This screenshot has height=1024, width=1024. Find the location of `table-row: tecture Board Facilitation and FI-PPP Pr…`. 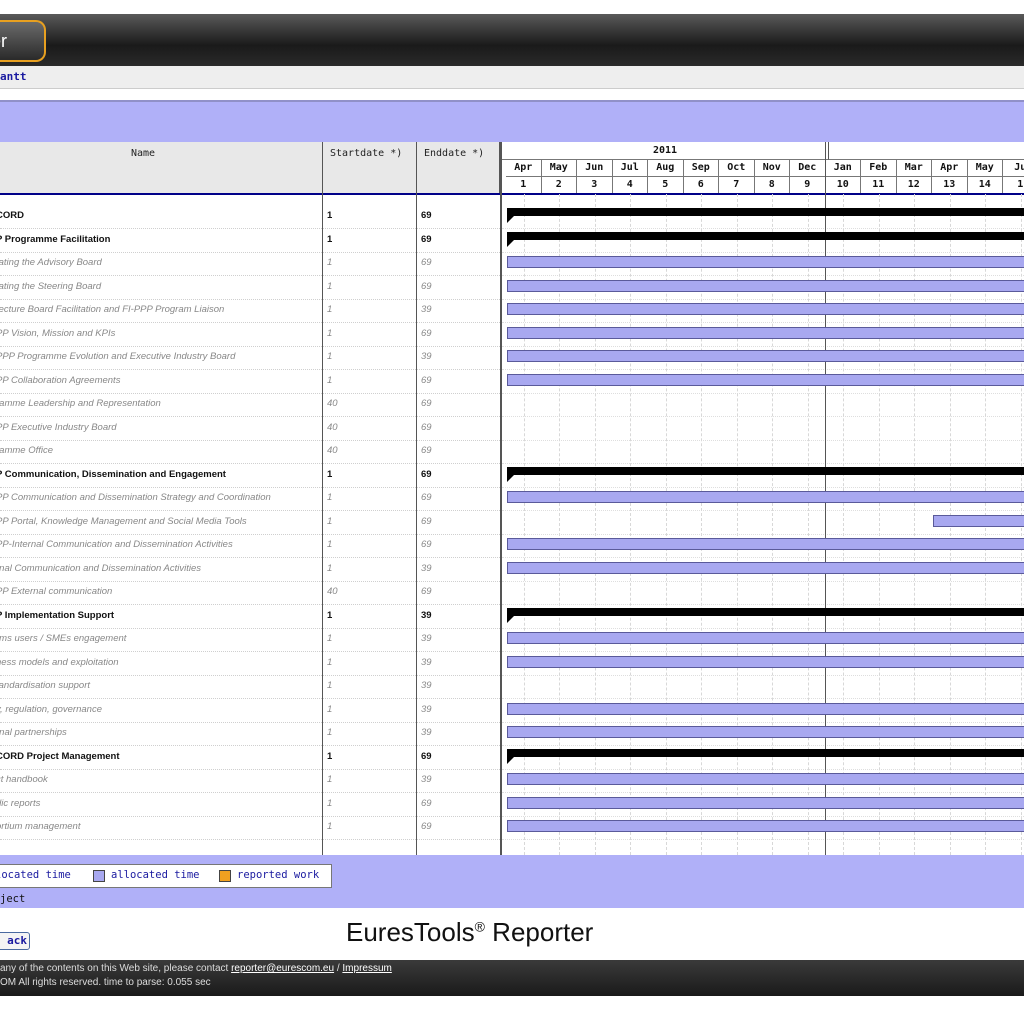

table-row: tecture Board Facilitation and FI-PPP Pr… is located at coordinates (250, 311).